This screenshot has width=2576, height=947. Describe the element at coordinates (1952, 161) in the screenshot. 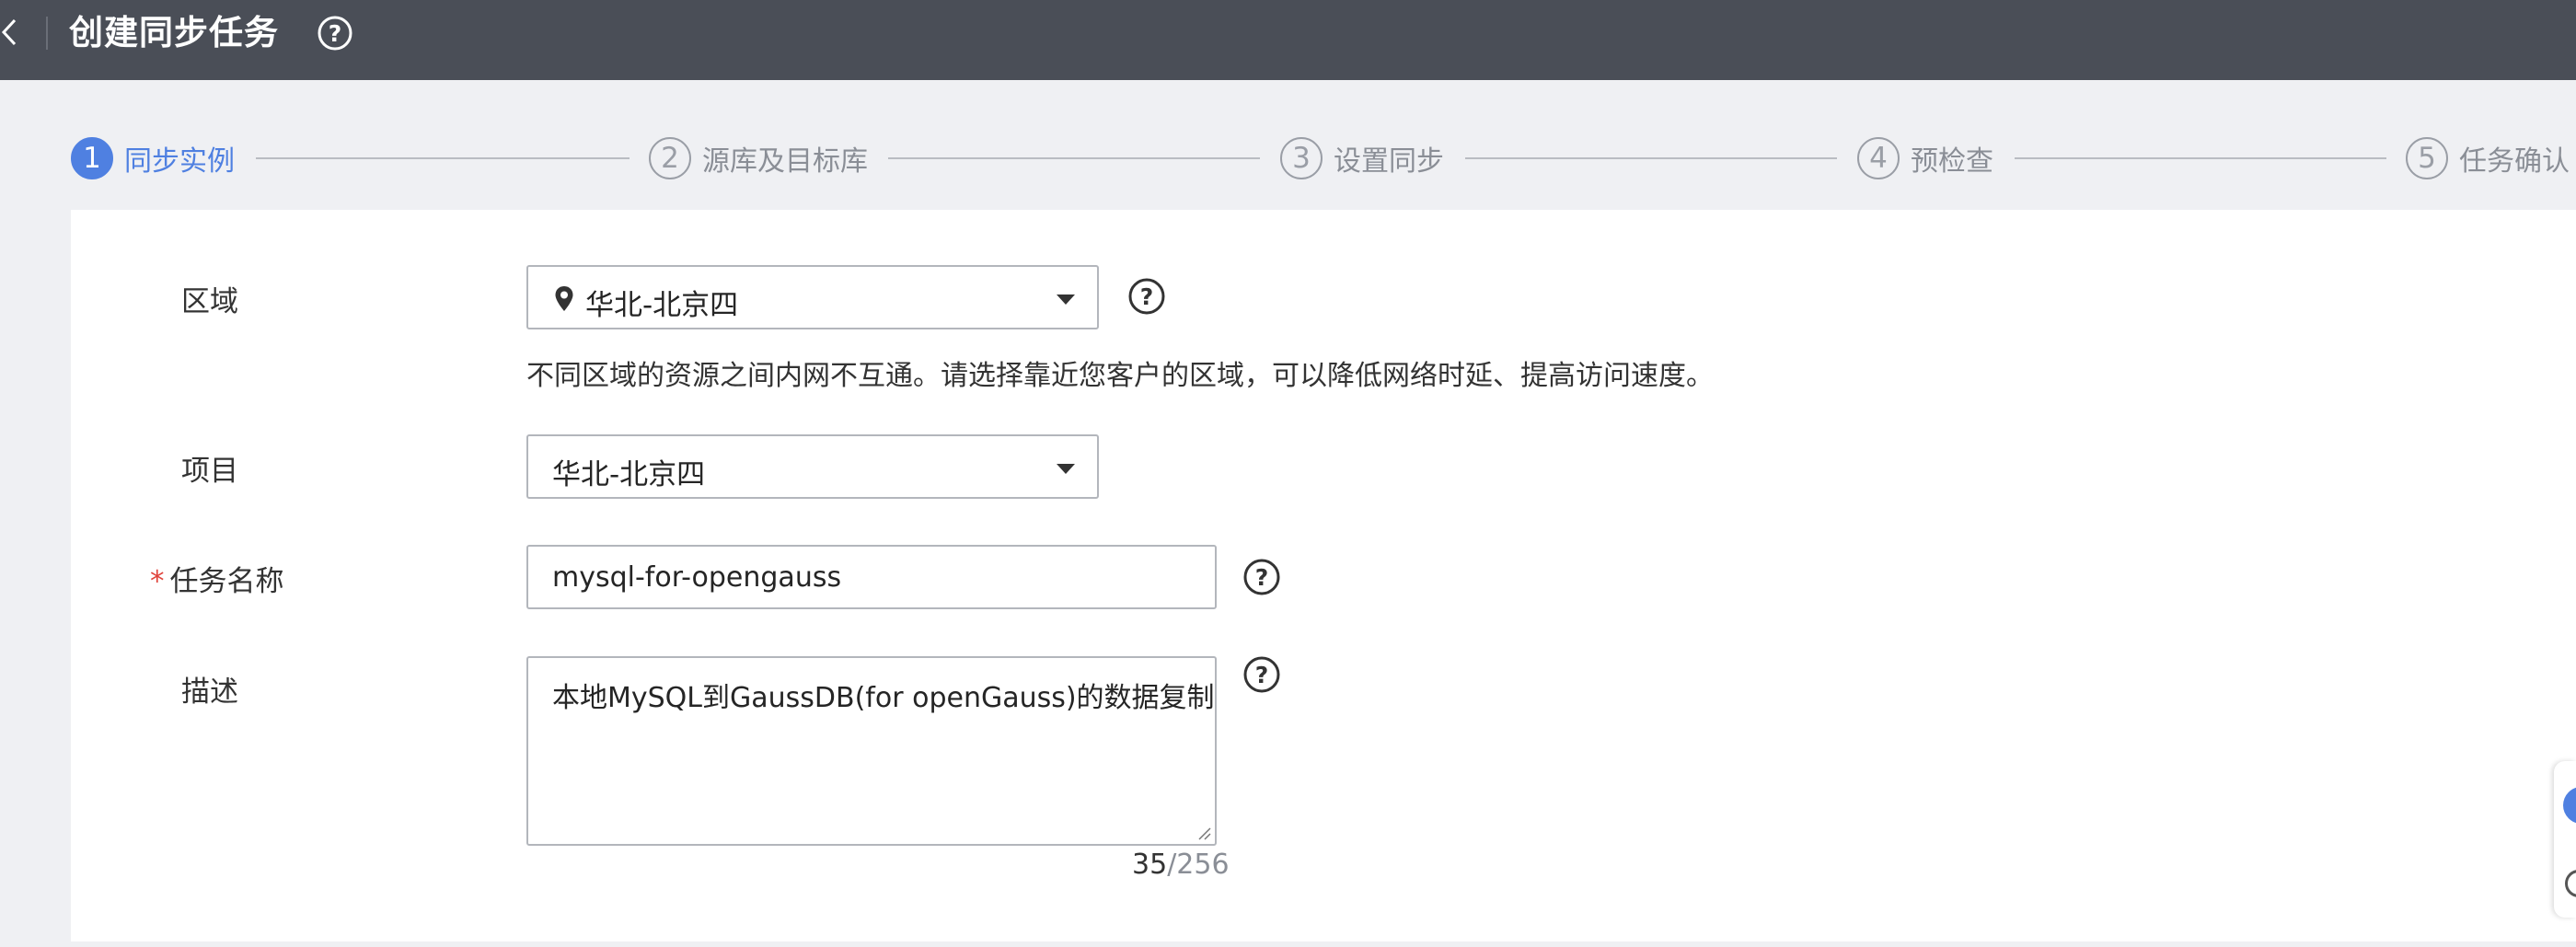

I see `step-label: 预检查` at that location.